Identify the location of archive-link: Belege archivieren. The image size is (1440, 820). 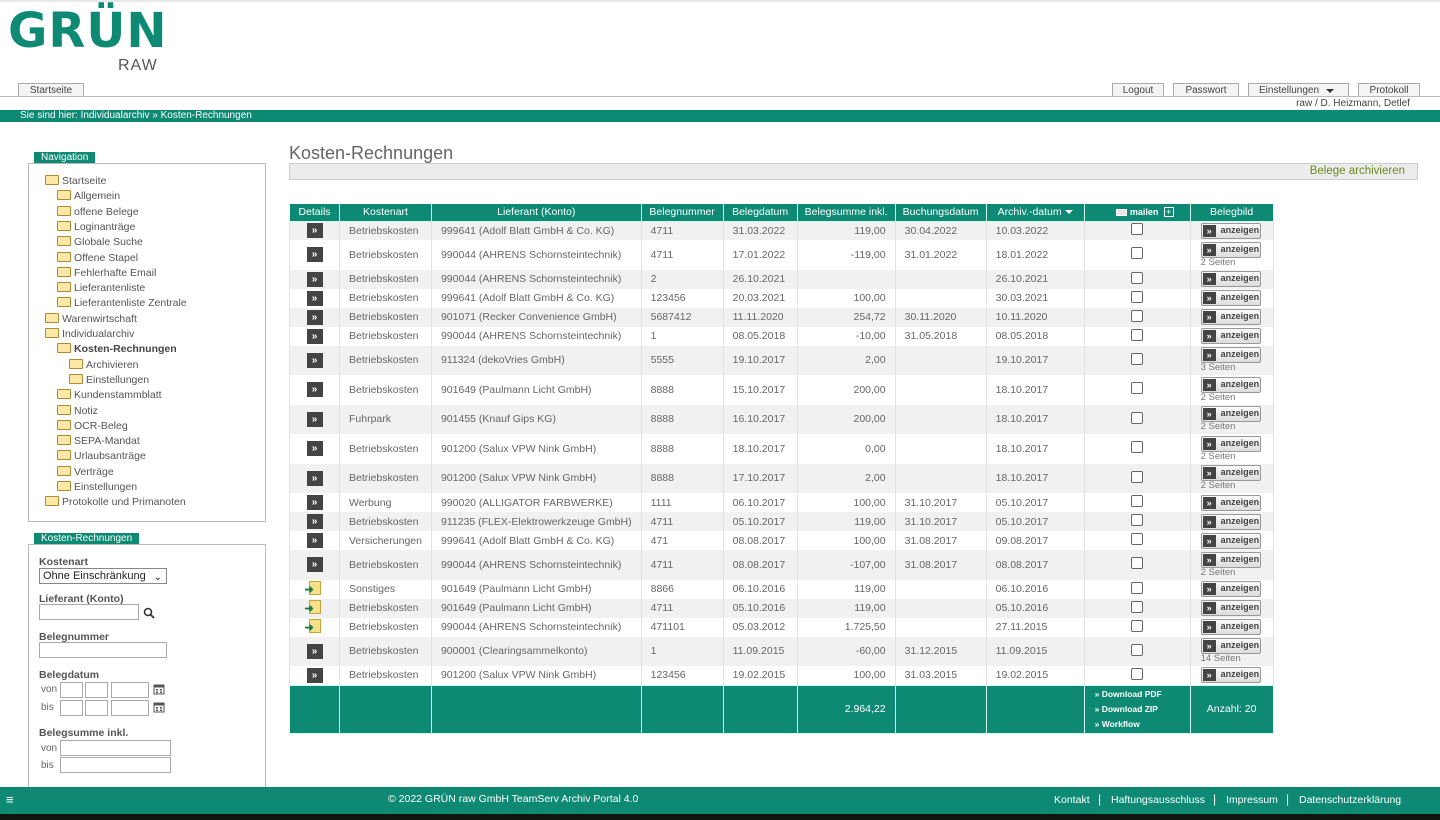
(1357, 171).